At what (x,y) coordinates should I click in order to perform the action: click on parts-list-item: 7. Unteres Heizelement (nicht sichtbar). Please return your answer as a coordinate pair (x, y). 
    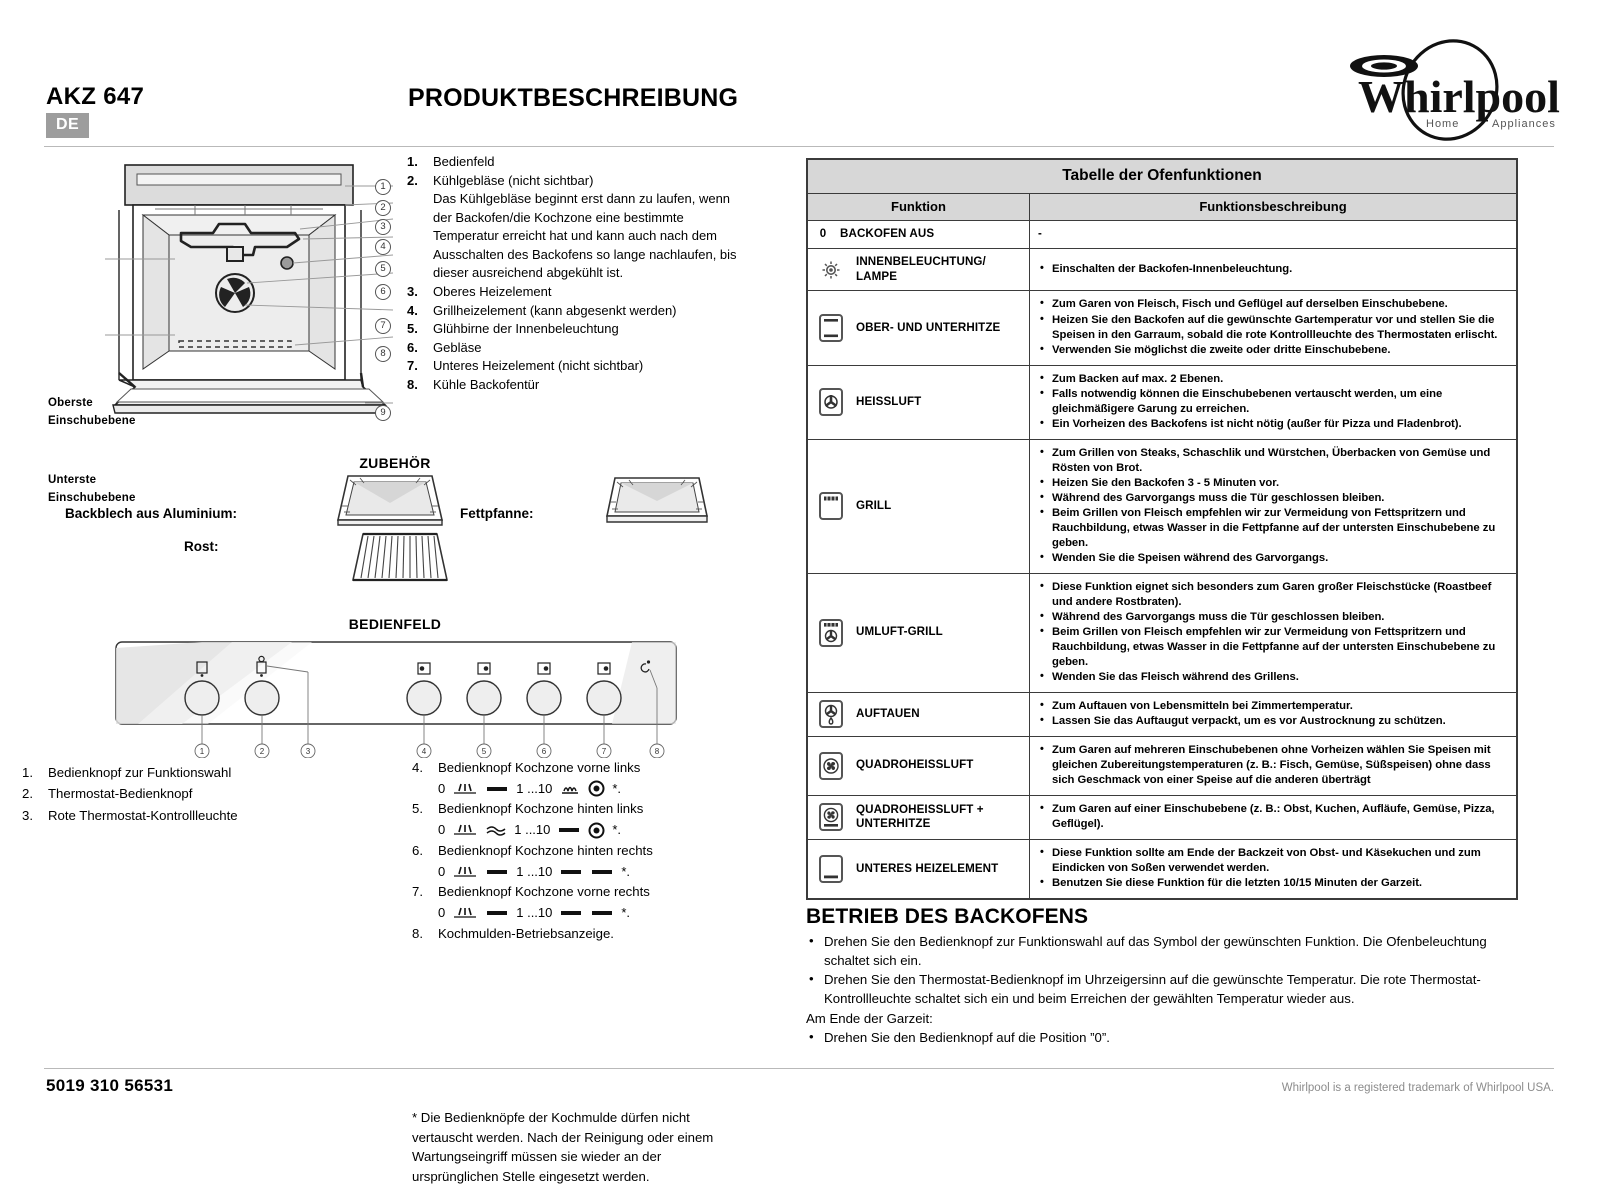
    Looking at the image, I should click on (577, 366).